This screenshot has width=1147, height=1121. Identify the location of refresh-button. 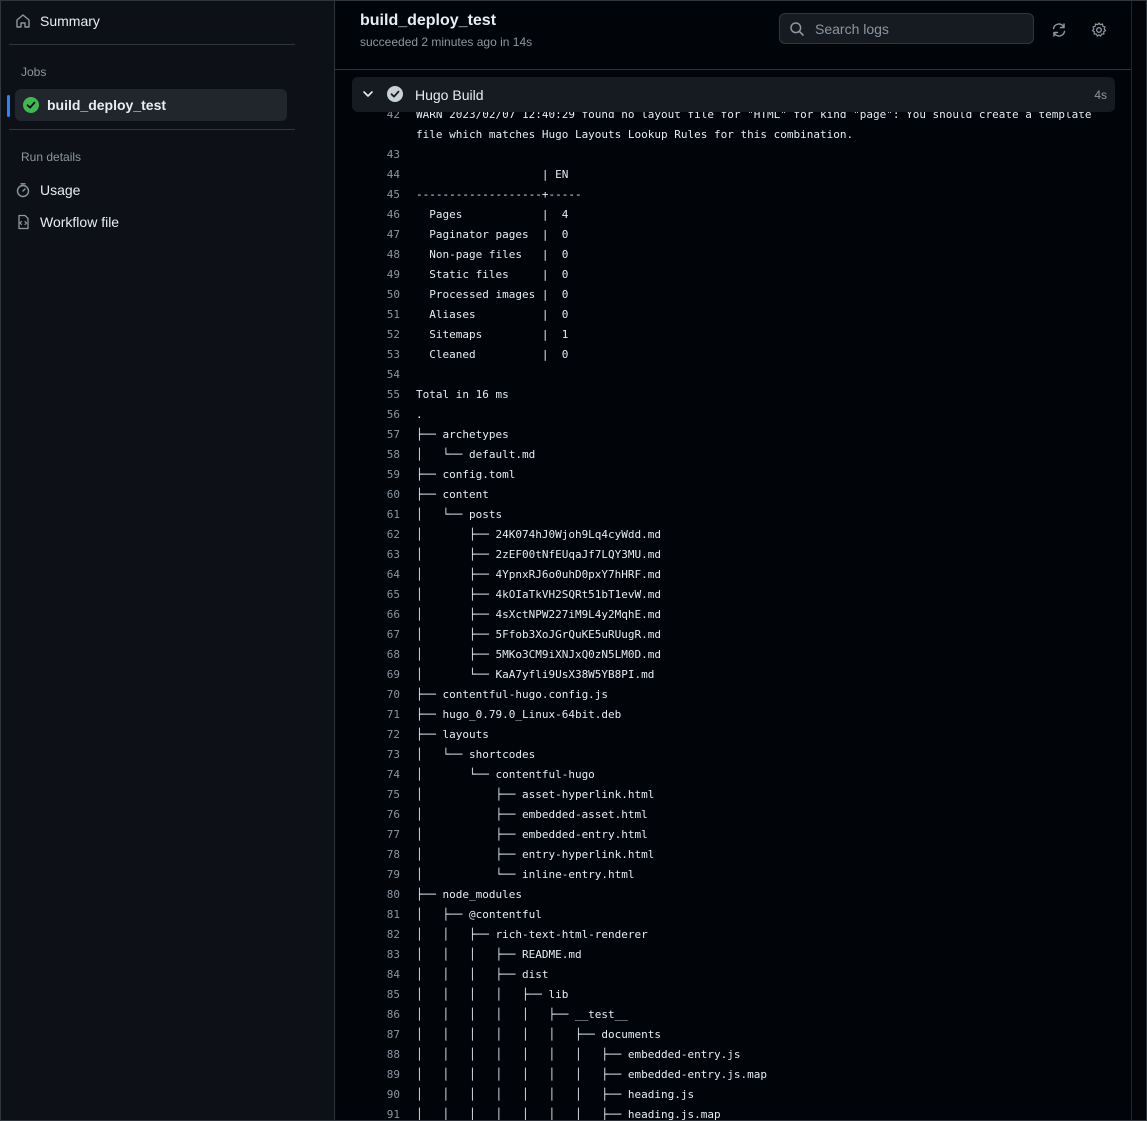
(1059, 30).